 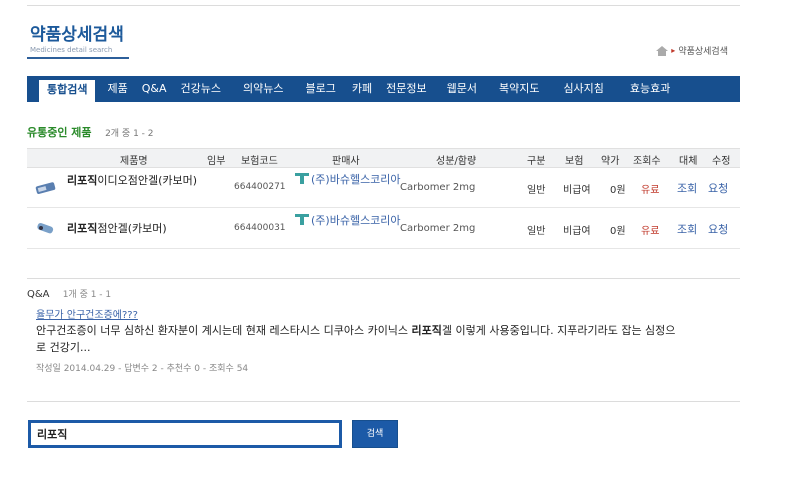 What do you see at coordinates (650, 89) in the screenshot?
I see `tab-efficacy: 효능효과` at bounding box center [650, 89].